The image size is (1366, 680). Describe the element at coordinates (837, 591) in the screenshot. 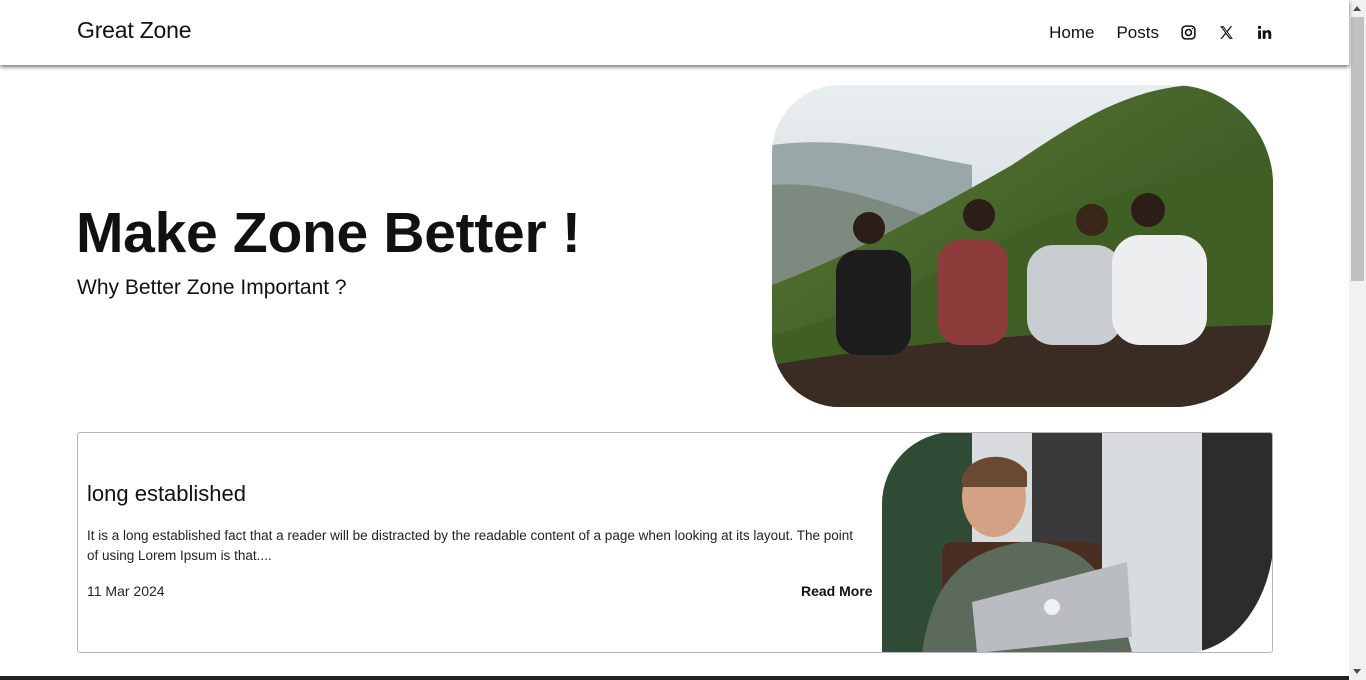

I see `read-more-link: Read More` at that location.